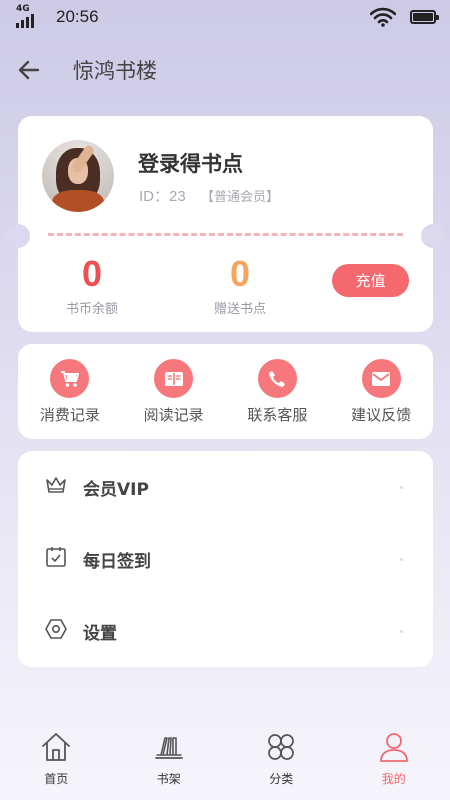  Describe the element at coordinates (381, 415) in the screenshot. I see `action-label: 建议反馈` at that location.